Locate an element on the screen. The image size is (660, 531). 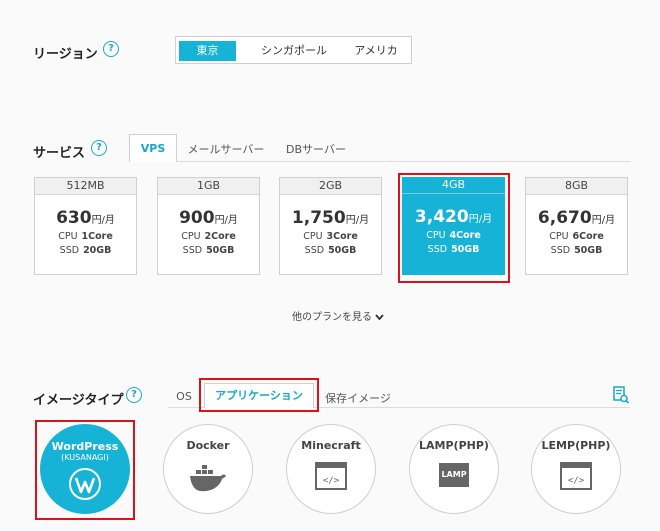
plan-card-1gb: 1GB 900円/月 CPU 2Core SSD 50GB is located at coordinates (208, 226).